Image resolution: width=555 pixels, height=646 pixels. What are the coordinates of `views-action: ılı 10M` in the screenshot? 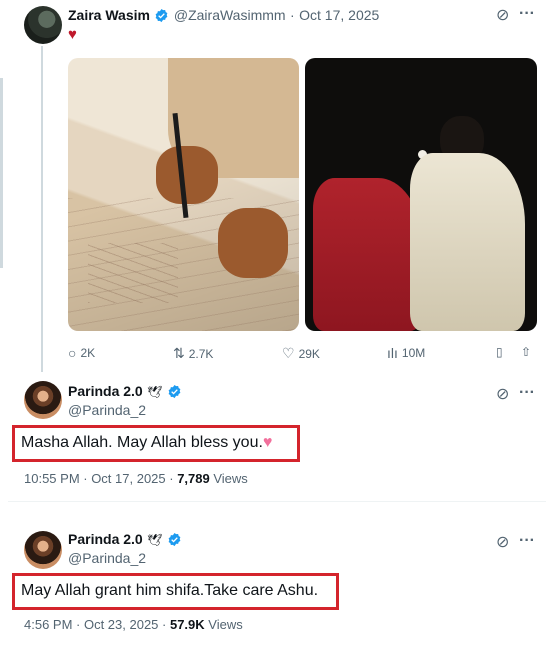 It's located at (406, 353).